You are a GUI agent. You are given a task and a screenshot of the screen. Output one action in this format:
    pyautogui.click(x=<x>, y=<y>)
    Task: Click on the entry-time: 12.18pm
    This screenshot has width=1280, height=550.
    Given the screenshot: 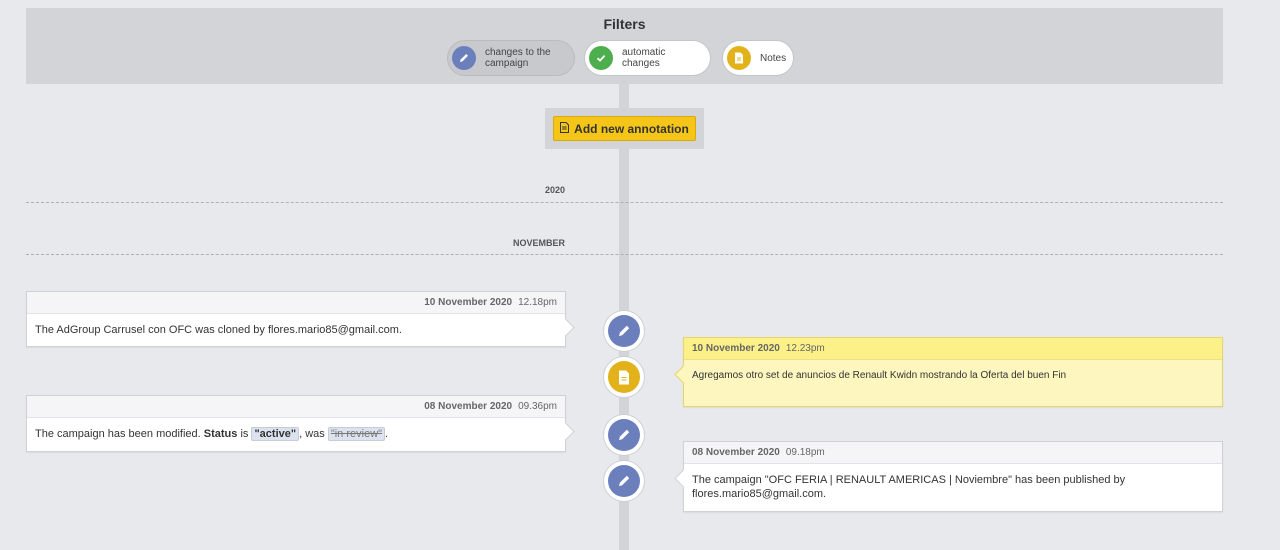 What is the action you would take?
    pyautogui.click(x=537, y=302)
    